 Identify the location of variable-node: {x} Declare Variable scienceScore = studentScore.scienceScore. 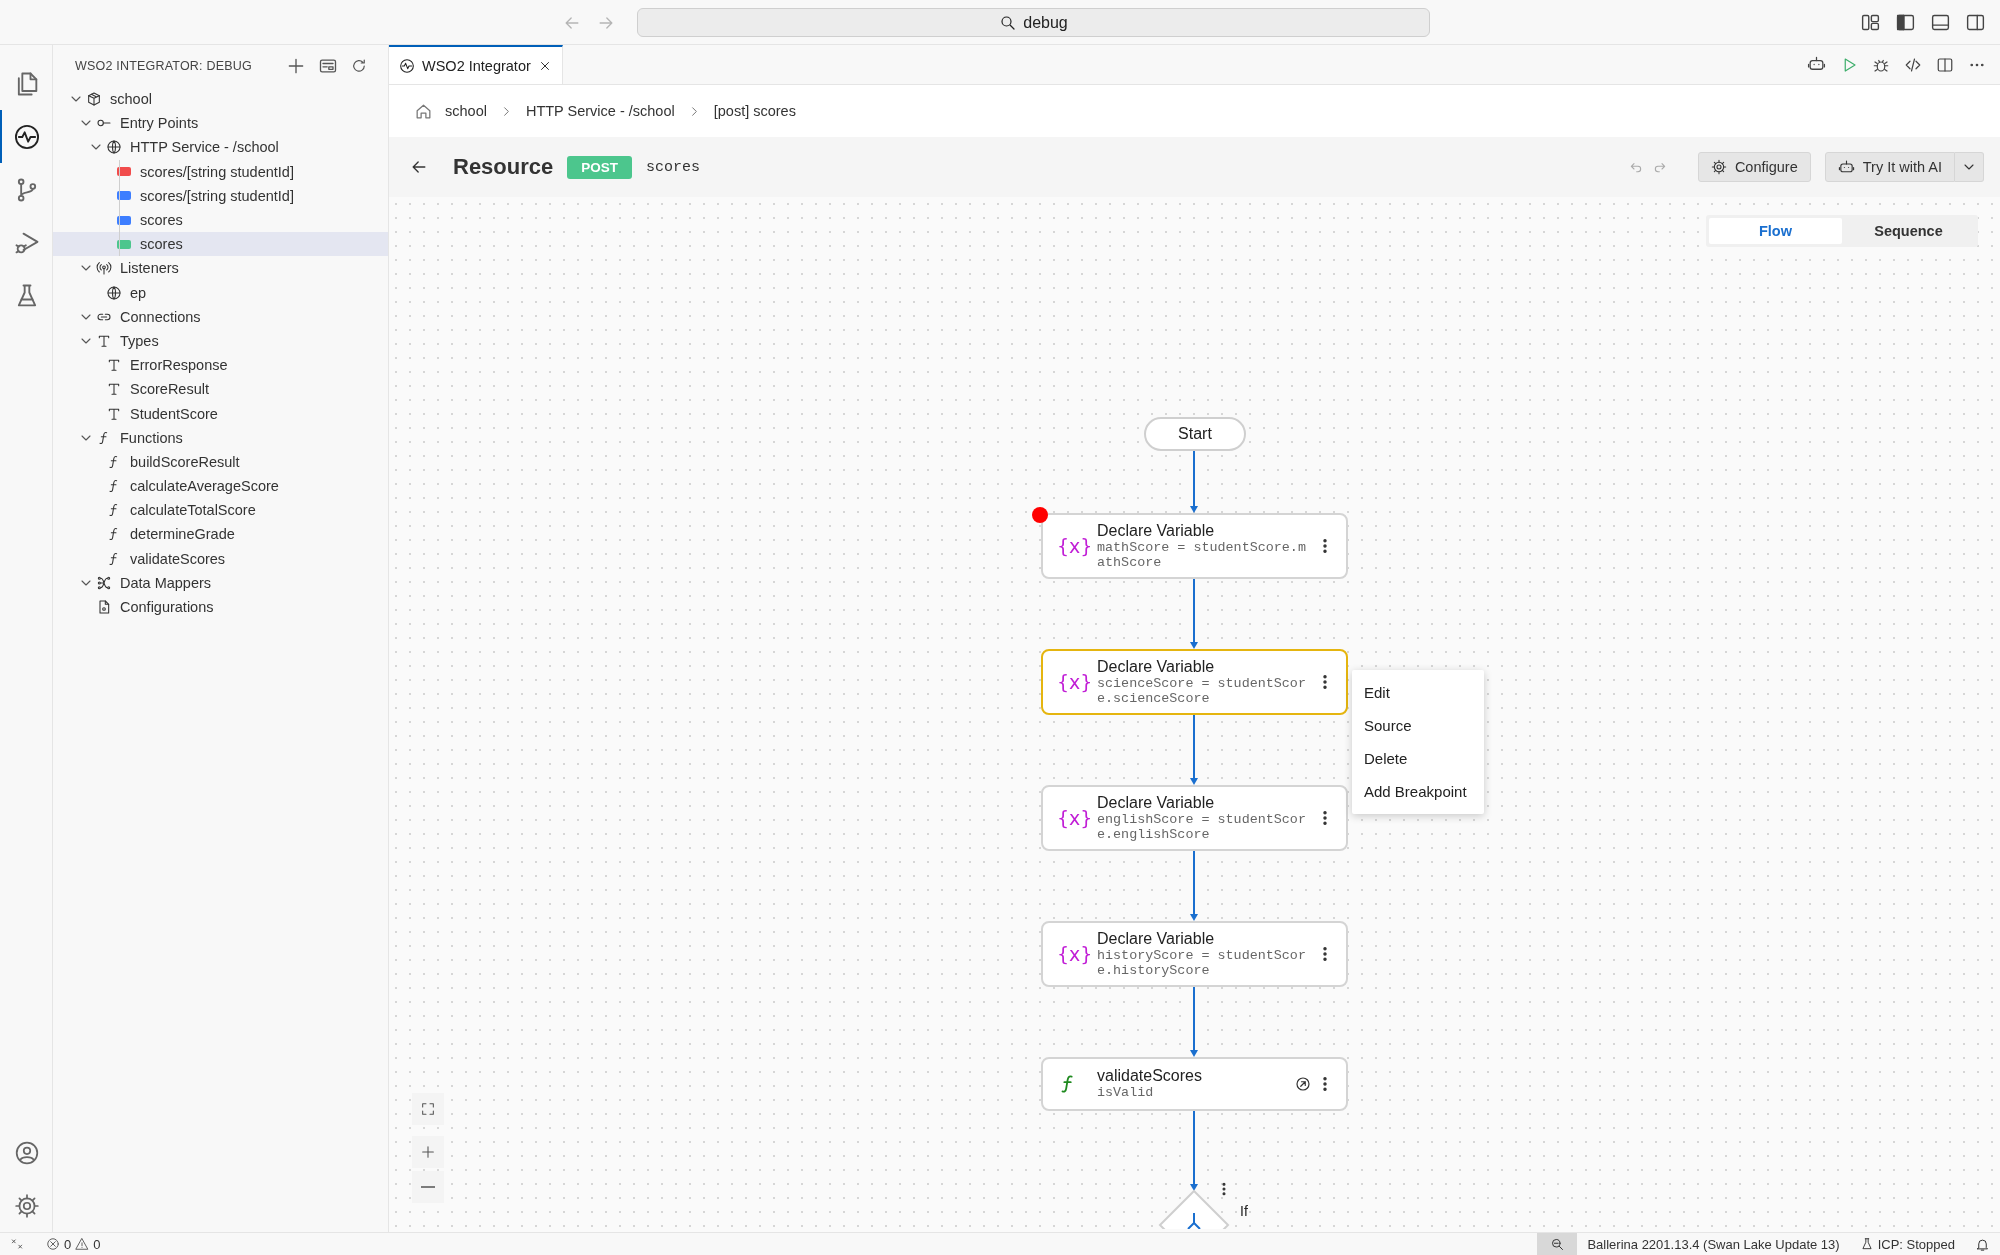
(1194, 682).